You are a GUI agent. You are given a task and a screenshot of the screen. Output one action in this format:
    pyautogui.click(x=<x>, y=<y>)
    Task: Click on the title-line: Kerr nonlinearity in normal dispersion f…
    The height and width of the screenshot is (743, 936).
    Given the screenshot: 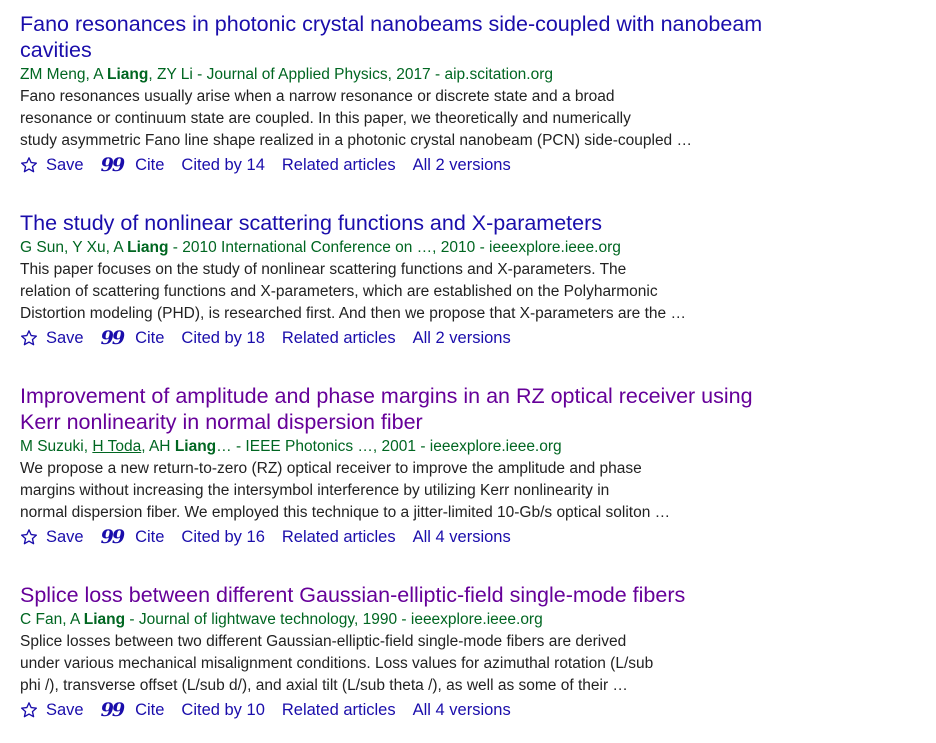 What is the action you would take?
    pyautogui.click(x=420, y=422)
    